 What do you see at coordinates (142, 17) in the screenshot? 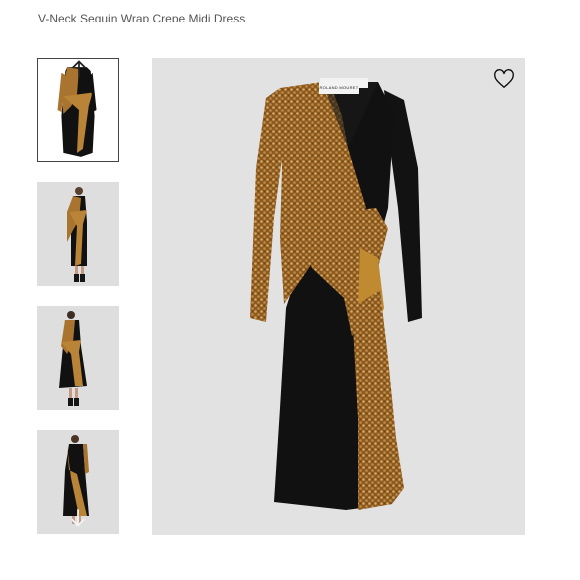
I see `product-title: V-Neck Sequin Wrap Crepe Midi Dress` at bounding box center [142, 17].